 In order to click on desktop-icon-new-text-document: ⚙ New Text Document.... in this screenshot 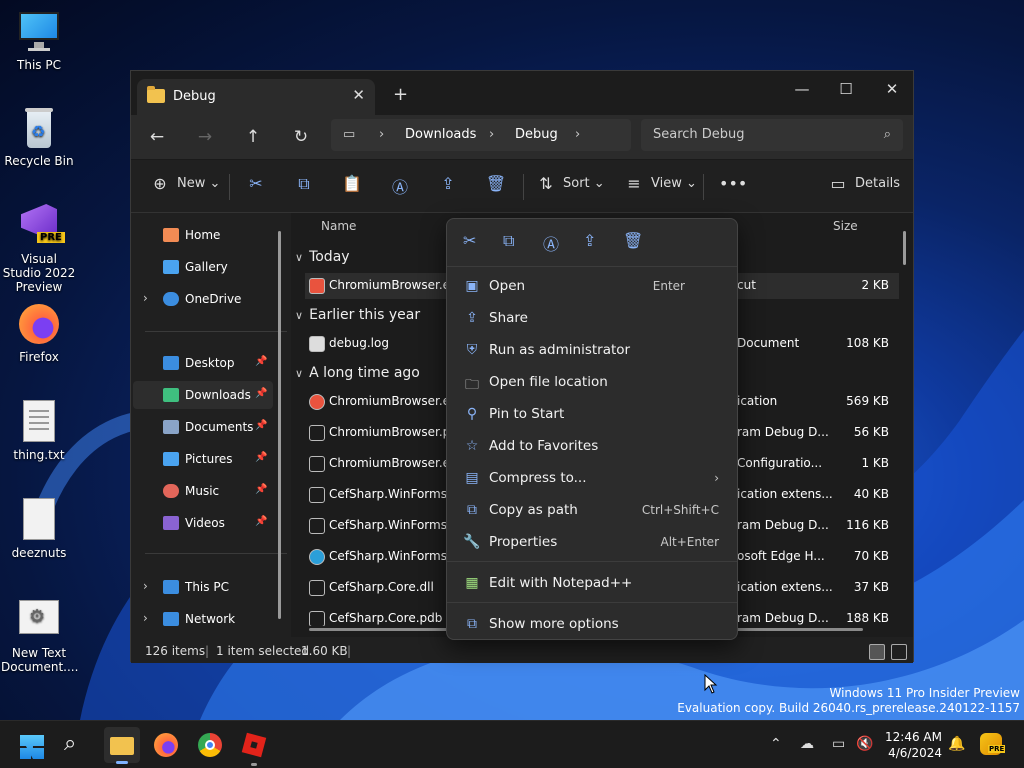, I will do `click(39, 636)`.